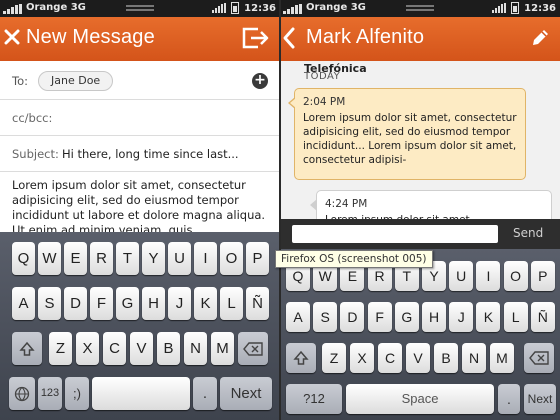  Describe the element at coordinates (540, 38) in the screenshot. I see `pencil-icon` at that location.